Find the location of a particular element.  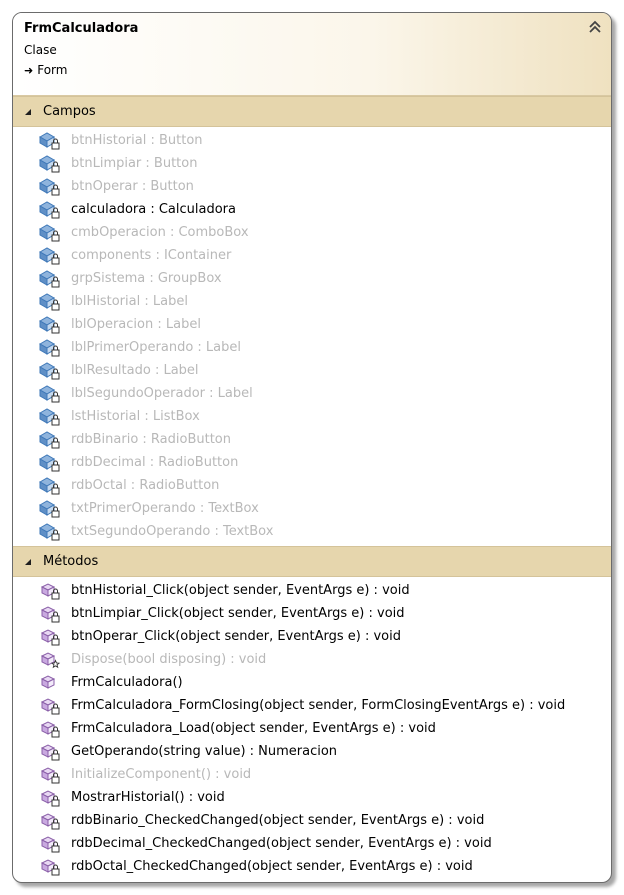

methods-section-label: Métodos is located at coordinates (71, 561).